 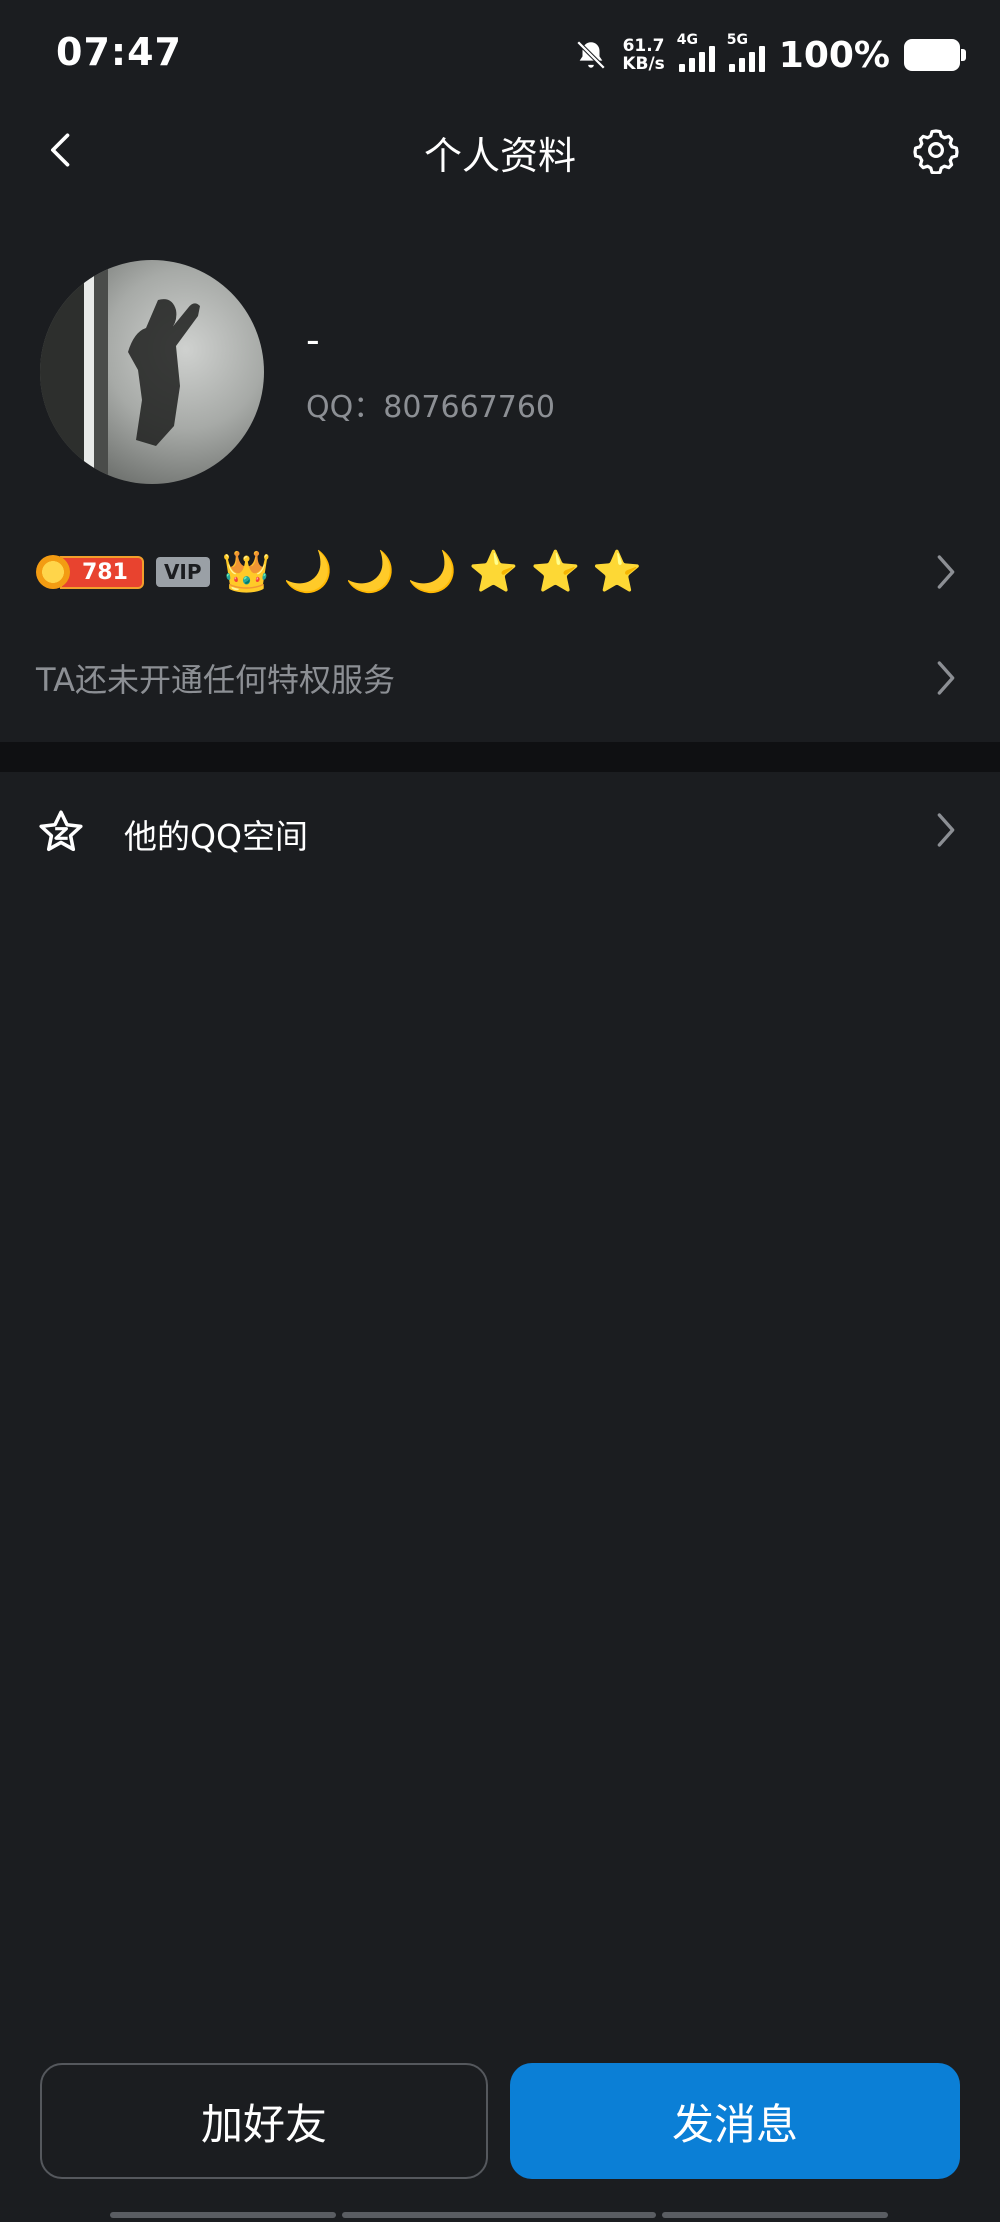 What do you see at coordinates (313, 340) in the screenshot?
I see `nickname: -` at bounding box center [313, 340].